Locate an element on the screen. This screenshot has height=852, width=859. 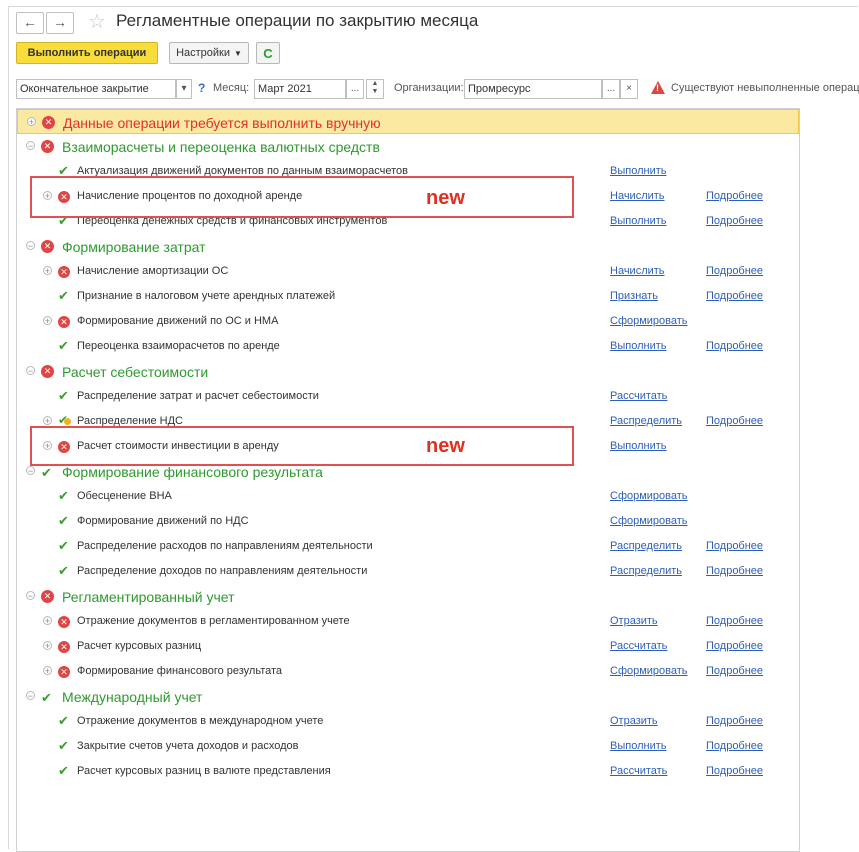
favorite-star-icon: ☆ is located at coordinates (97, 21).